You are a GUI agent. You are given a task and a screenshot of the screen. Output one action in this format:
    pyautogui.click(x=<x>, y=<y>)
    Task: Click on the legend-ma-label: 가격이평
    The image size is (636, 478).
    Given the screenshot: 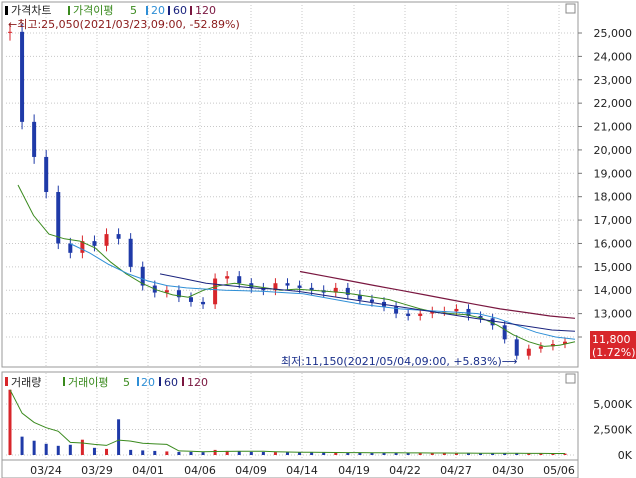 What is the action you would take?
    pyautogui.click(x=93, y=10)
    